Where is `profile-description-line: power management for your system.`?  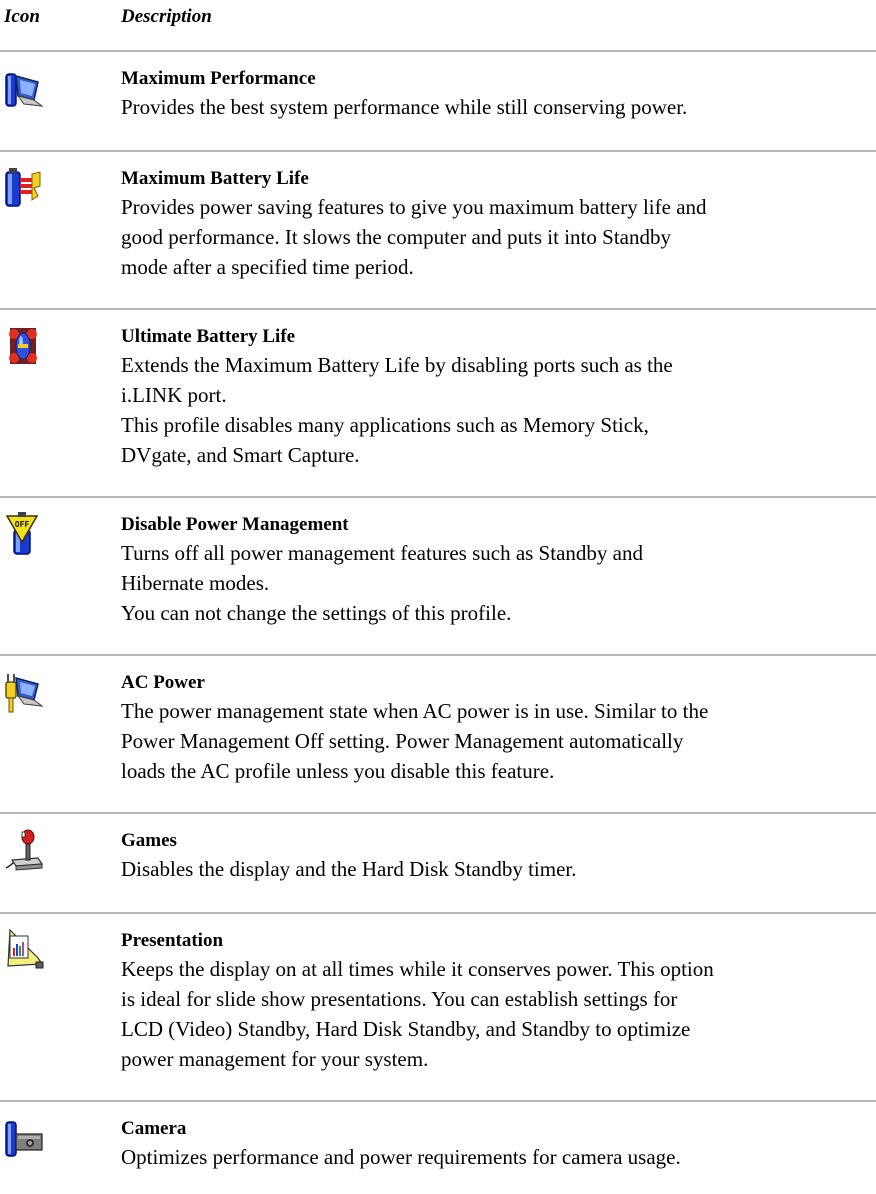 profile-description-line: power management for your system. is located at coordinates (275, 1059).